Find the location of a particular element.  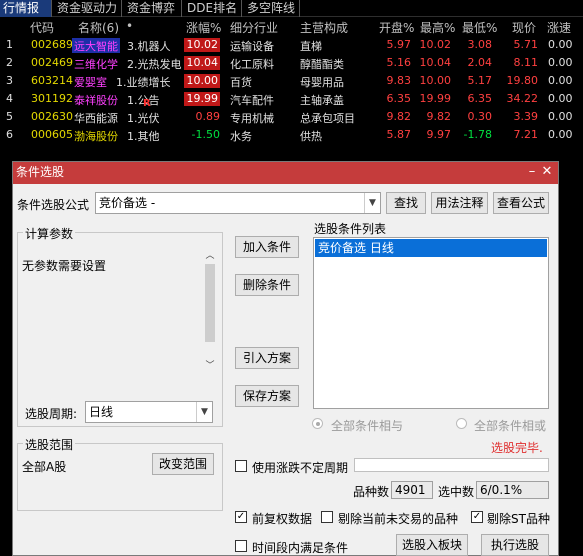

find-button: 查找 is located at coordinates (406, 203).